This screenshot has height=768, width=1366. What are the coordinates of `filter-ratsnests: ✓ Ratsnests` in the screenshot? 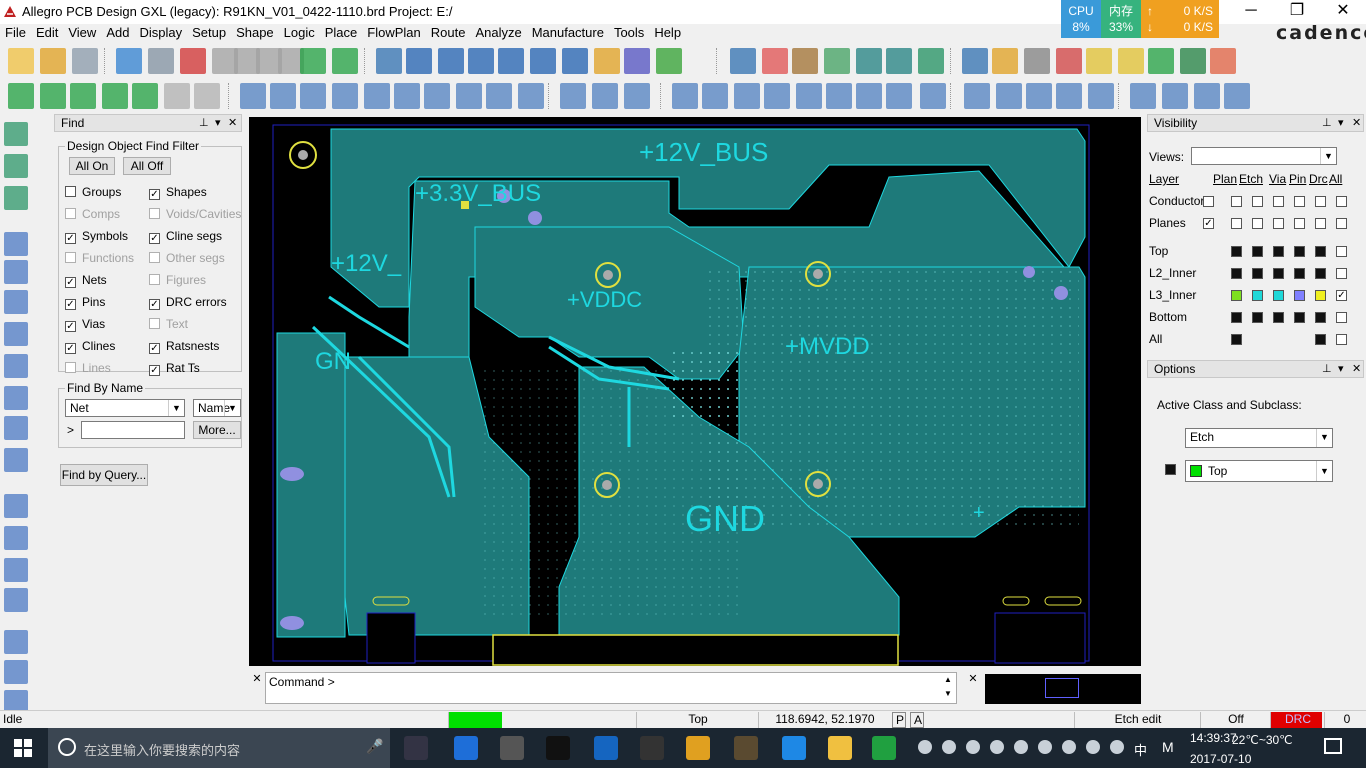 It's located at (184, 346).